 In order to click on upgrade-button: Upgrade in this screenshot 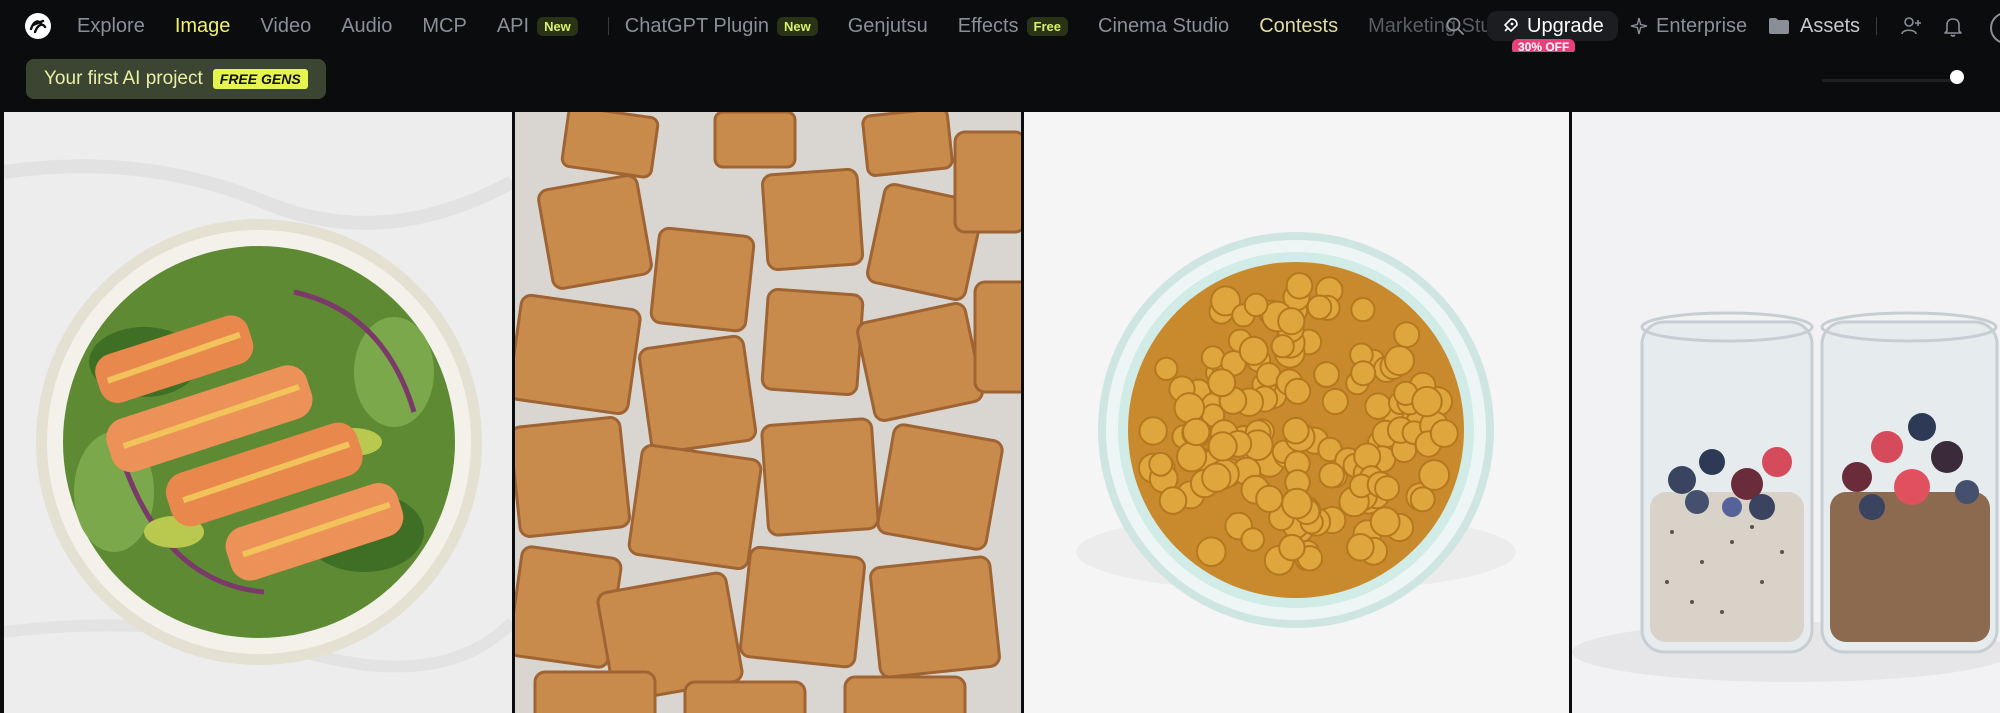, I will do `click(1552, 26)`.